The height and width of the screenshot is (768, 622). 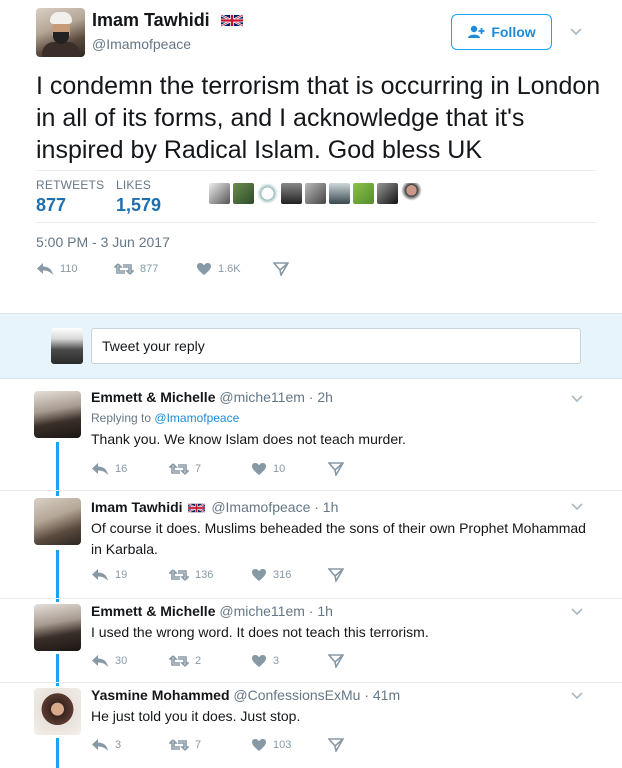 I want to click on like-count: 316, so click(x=282, y=575).